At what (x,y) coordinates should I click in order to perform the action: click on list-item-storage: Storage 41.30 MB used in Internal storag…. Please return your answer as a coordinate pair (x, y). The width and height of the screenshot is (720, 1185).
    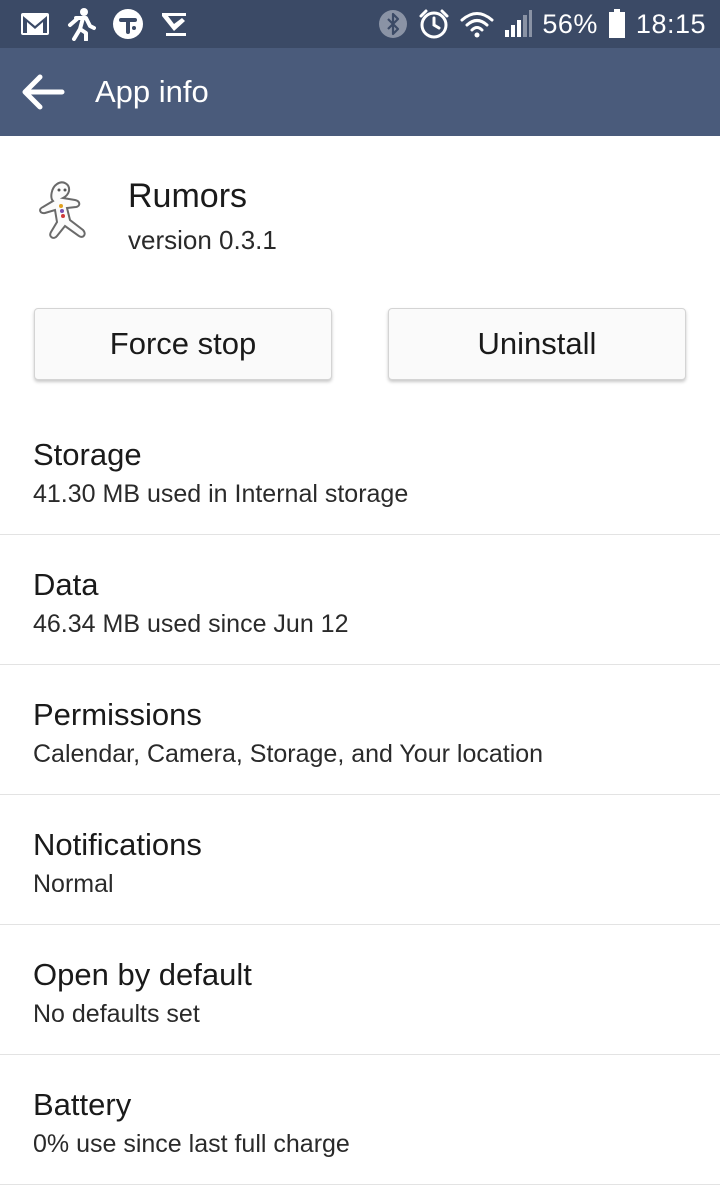
    Looking at the image, I should click on (360, 470).